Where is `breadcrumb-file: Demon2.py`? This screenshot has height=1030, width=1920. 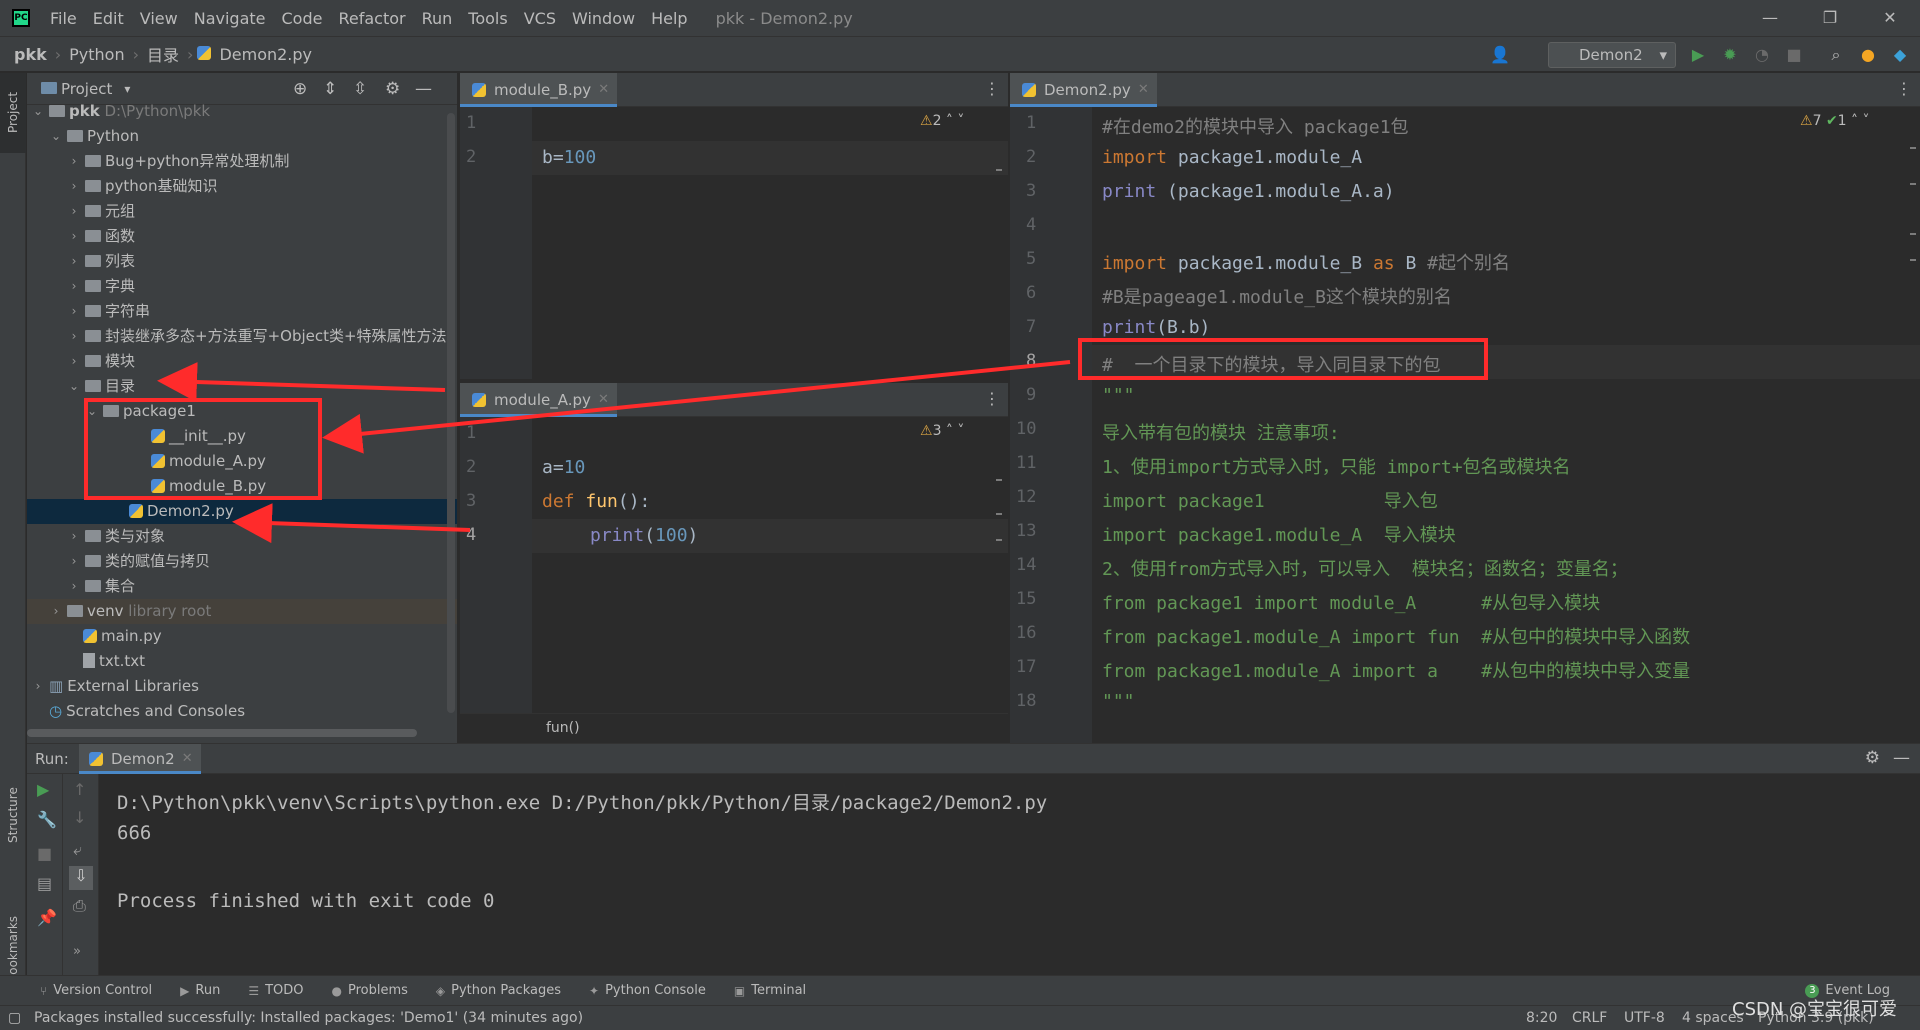 breadcrumb-file: Demon2.py is located at coordinates (265, 54).